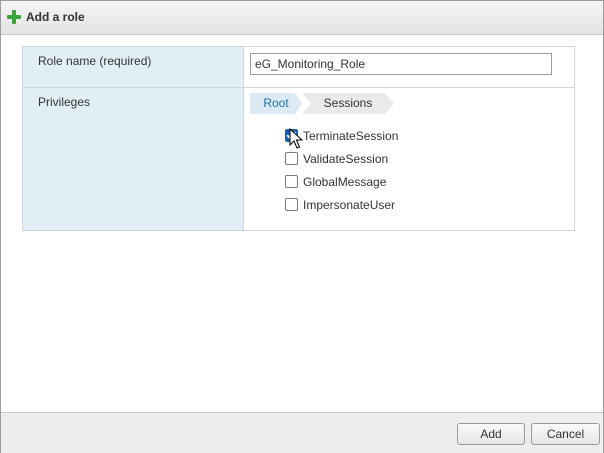 The height and width of the screenshot is (453, 604). Describe the element at coordinates (349, 205) in the screenshot. I see `impersonate-user-label: ImpersonateUser` at that location.